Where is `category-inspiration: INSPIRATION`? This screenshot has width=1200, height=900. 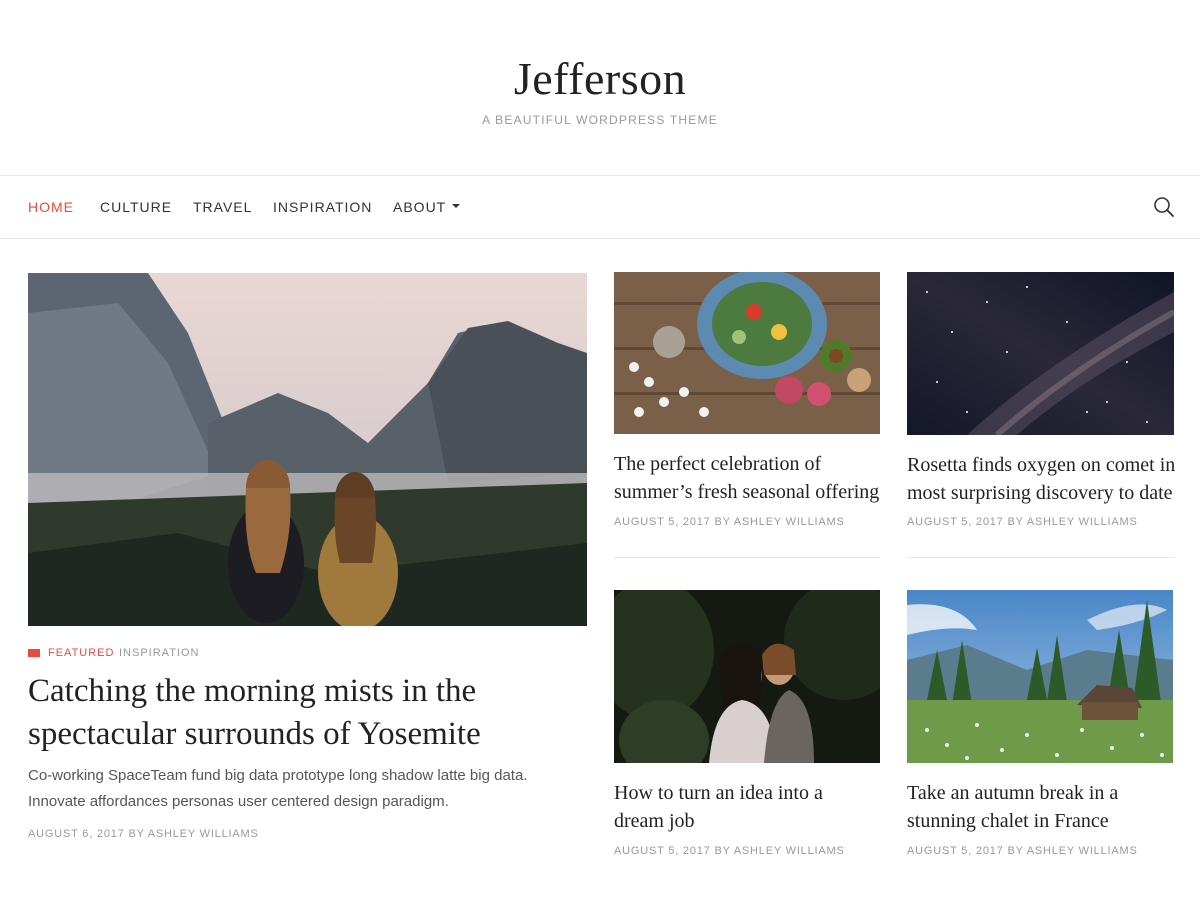
category-inspiration: INSPIRATION is located at coordinates (159, 653).